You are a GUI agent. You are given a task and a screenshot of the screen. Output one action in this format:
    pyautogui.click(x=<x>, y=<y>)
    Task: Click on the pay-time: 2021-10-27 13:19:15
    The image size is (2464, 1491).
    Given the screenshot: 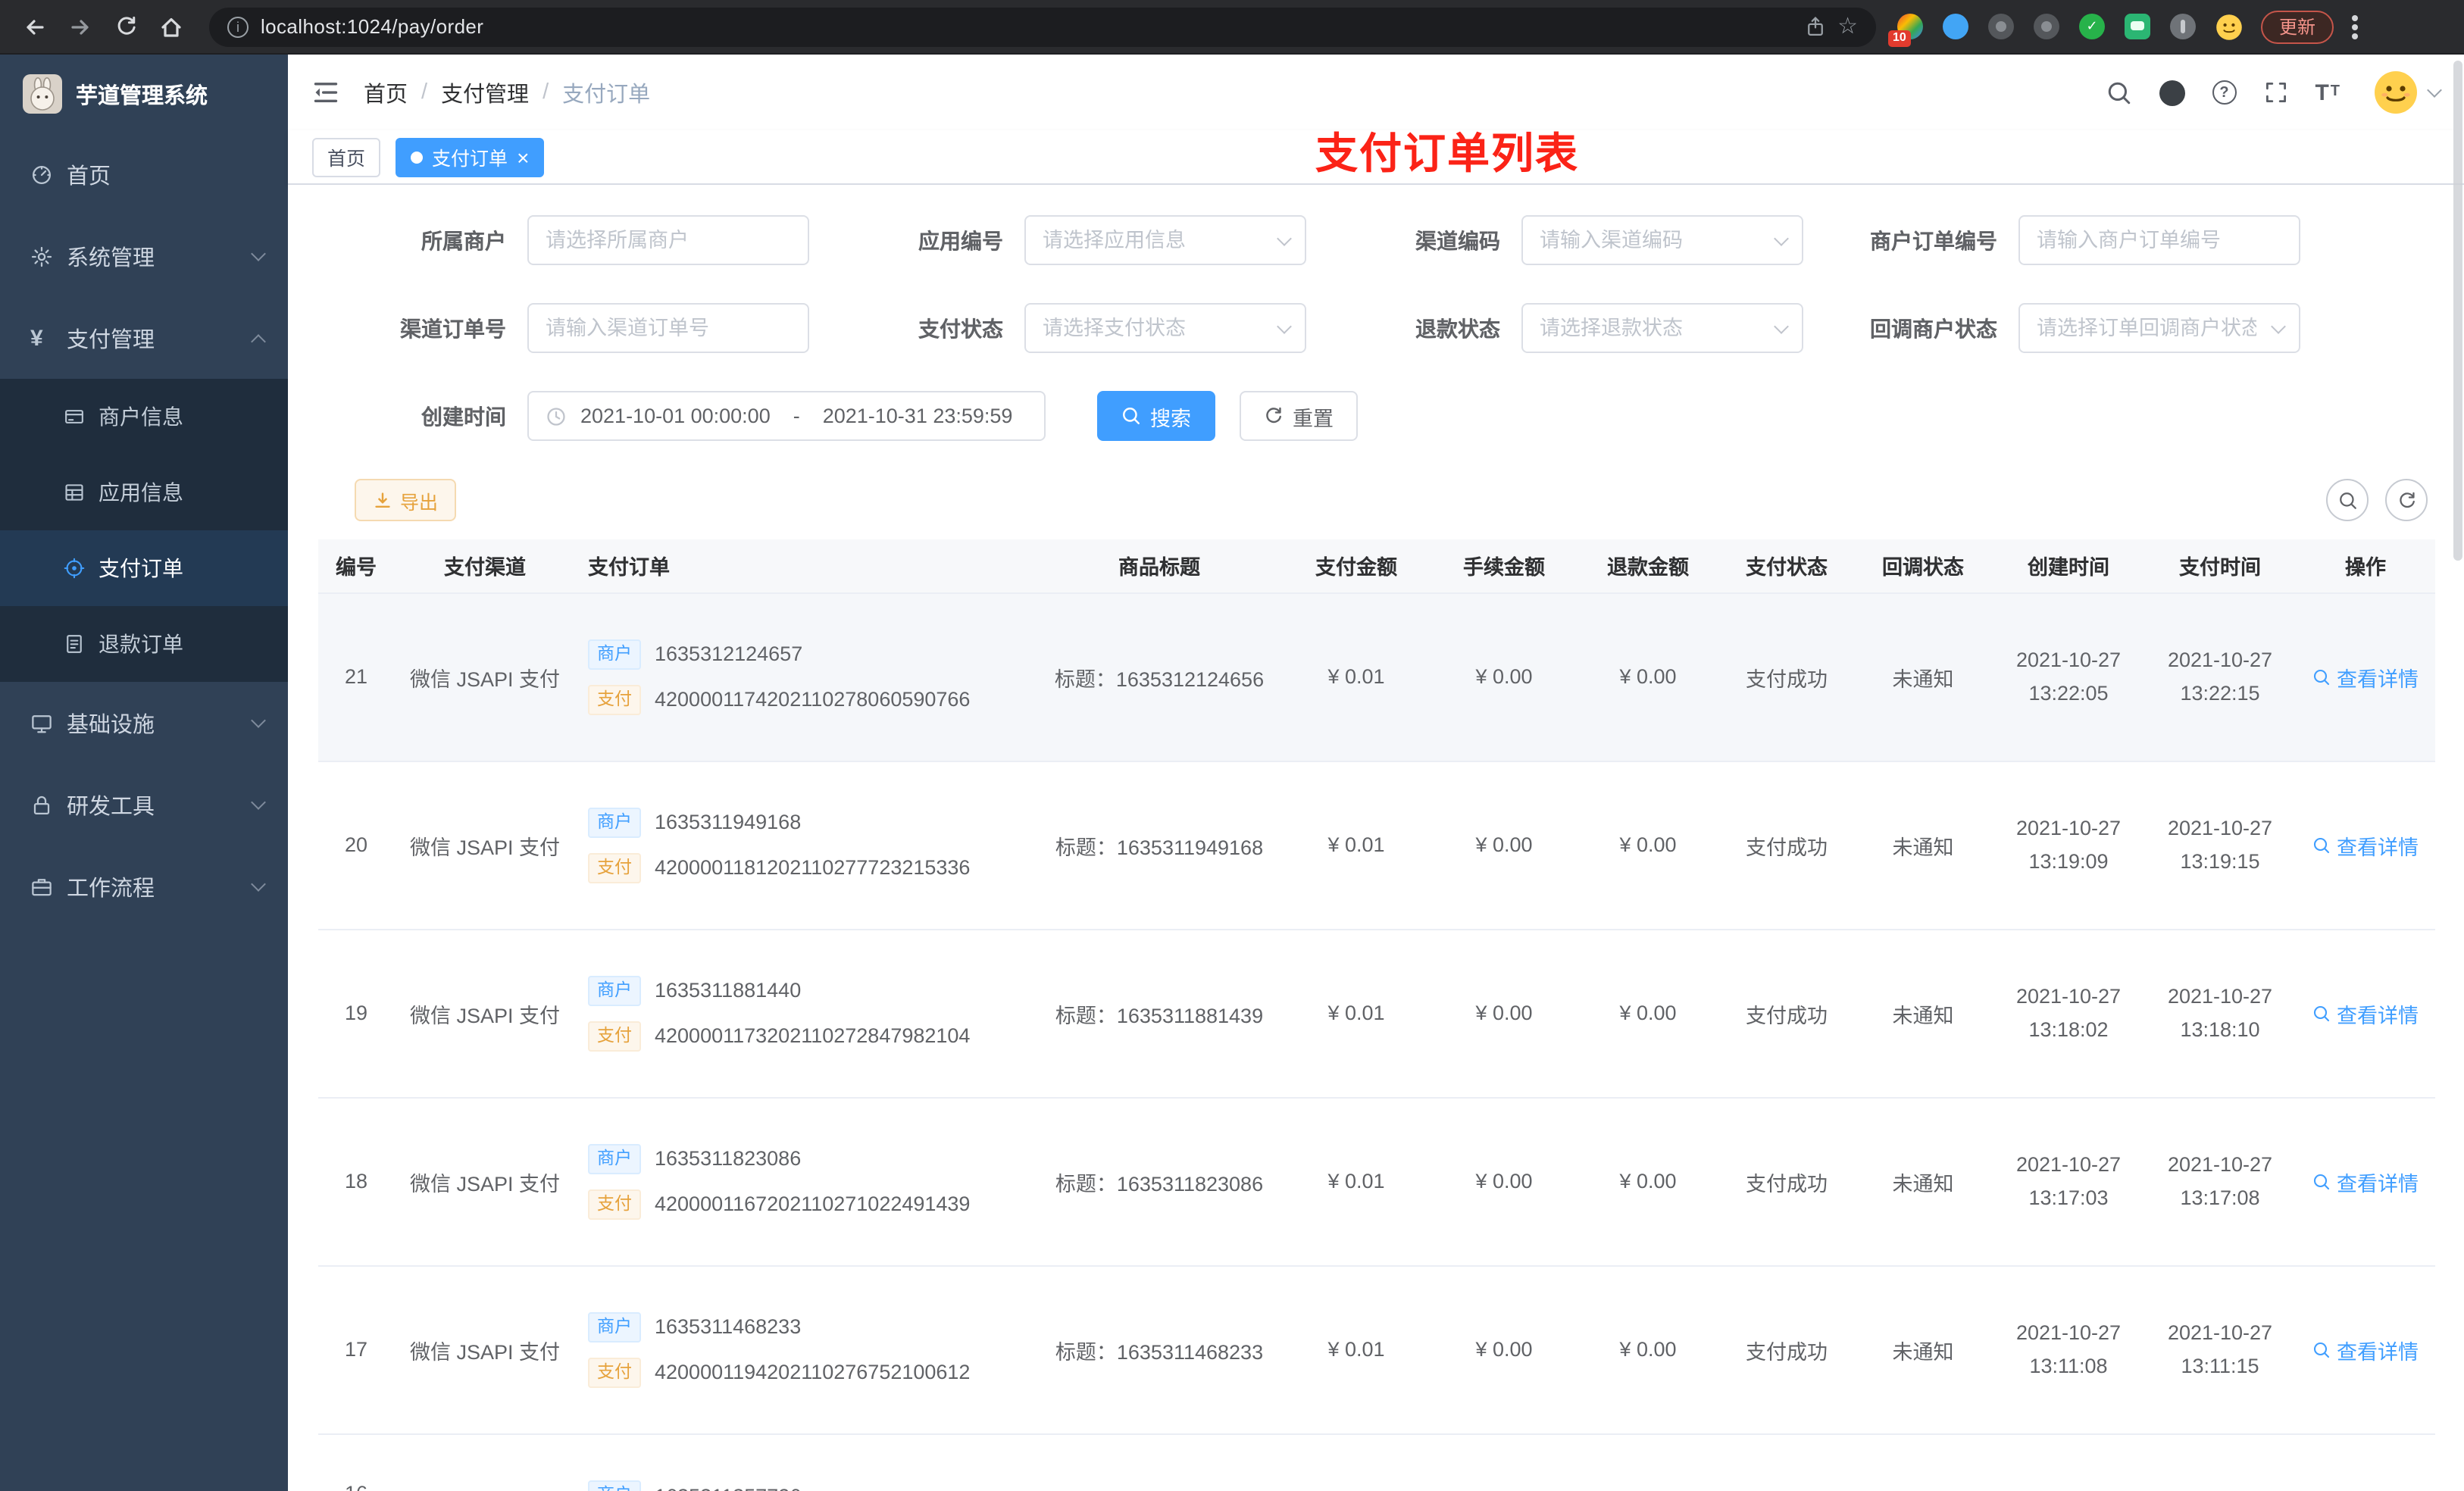 What is the action you would take?
    pyautogui.click(x=2220, y=844)
    